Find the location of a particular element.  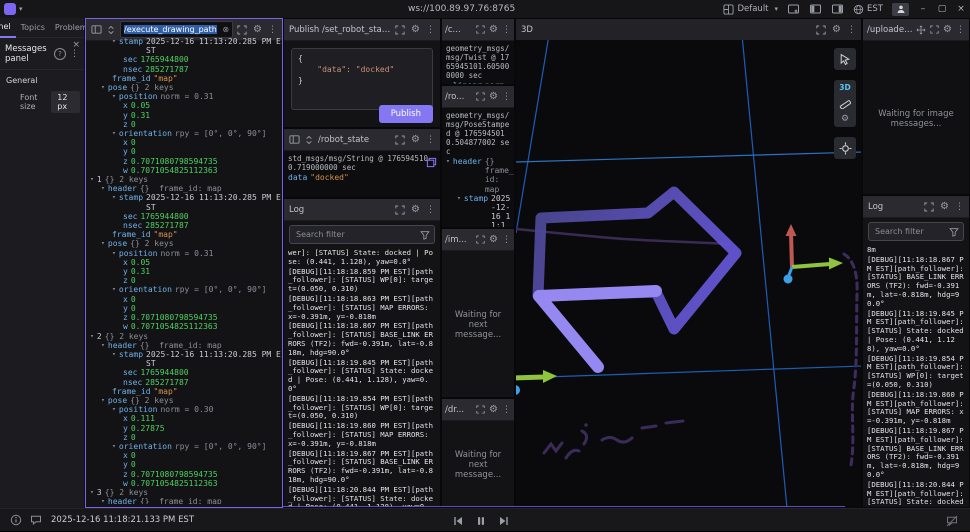

seek-forward-icon is located at coordinates (504, 521).